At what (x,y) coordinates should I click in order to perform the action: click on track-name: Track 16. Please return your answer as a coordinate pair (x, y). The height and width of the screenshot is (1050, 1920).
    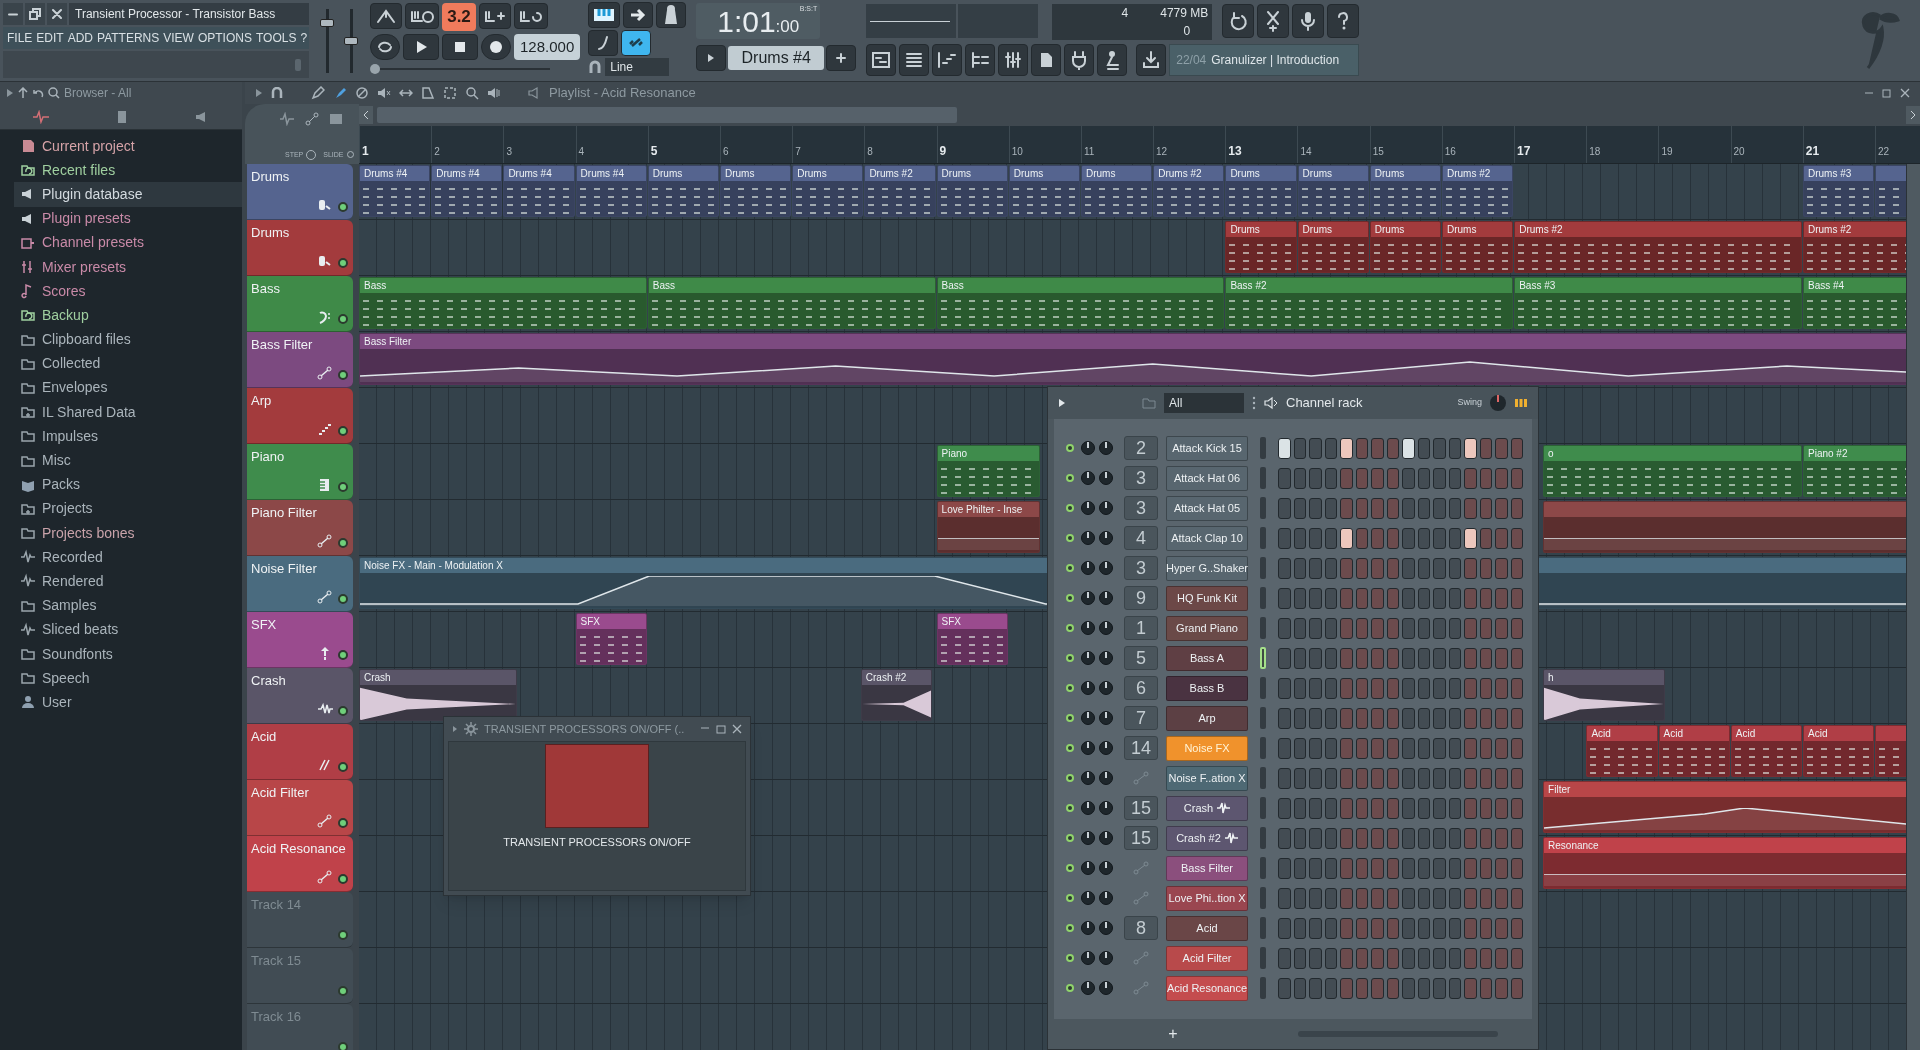
    Looking at the image, I should click on (276, 1017).